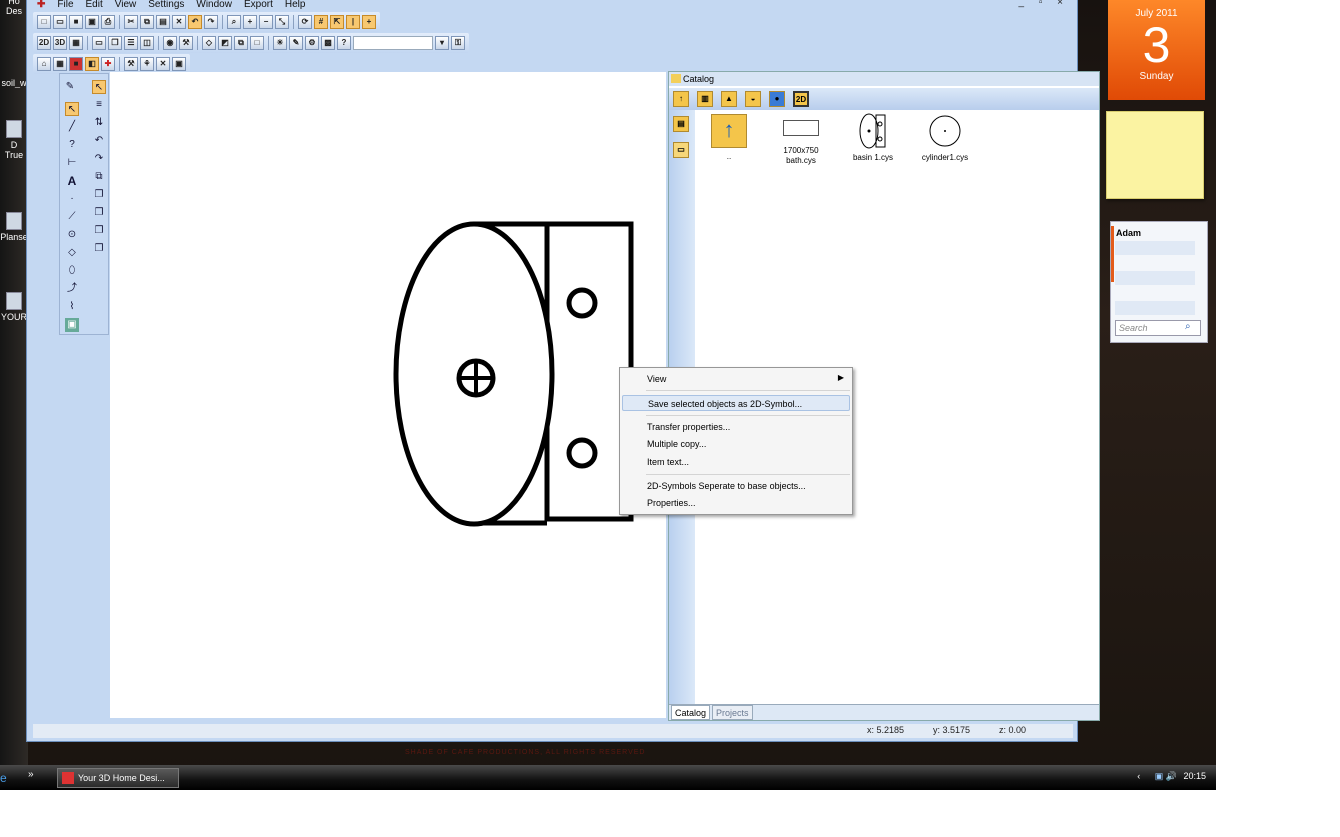 This screenshot has width=1340, height=837. What do you see at coordinates (179, 64) in the screenshot?
I see `image-icon: ▣` at bounding box center [179, 64].